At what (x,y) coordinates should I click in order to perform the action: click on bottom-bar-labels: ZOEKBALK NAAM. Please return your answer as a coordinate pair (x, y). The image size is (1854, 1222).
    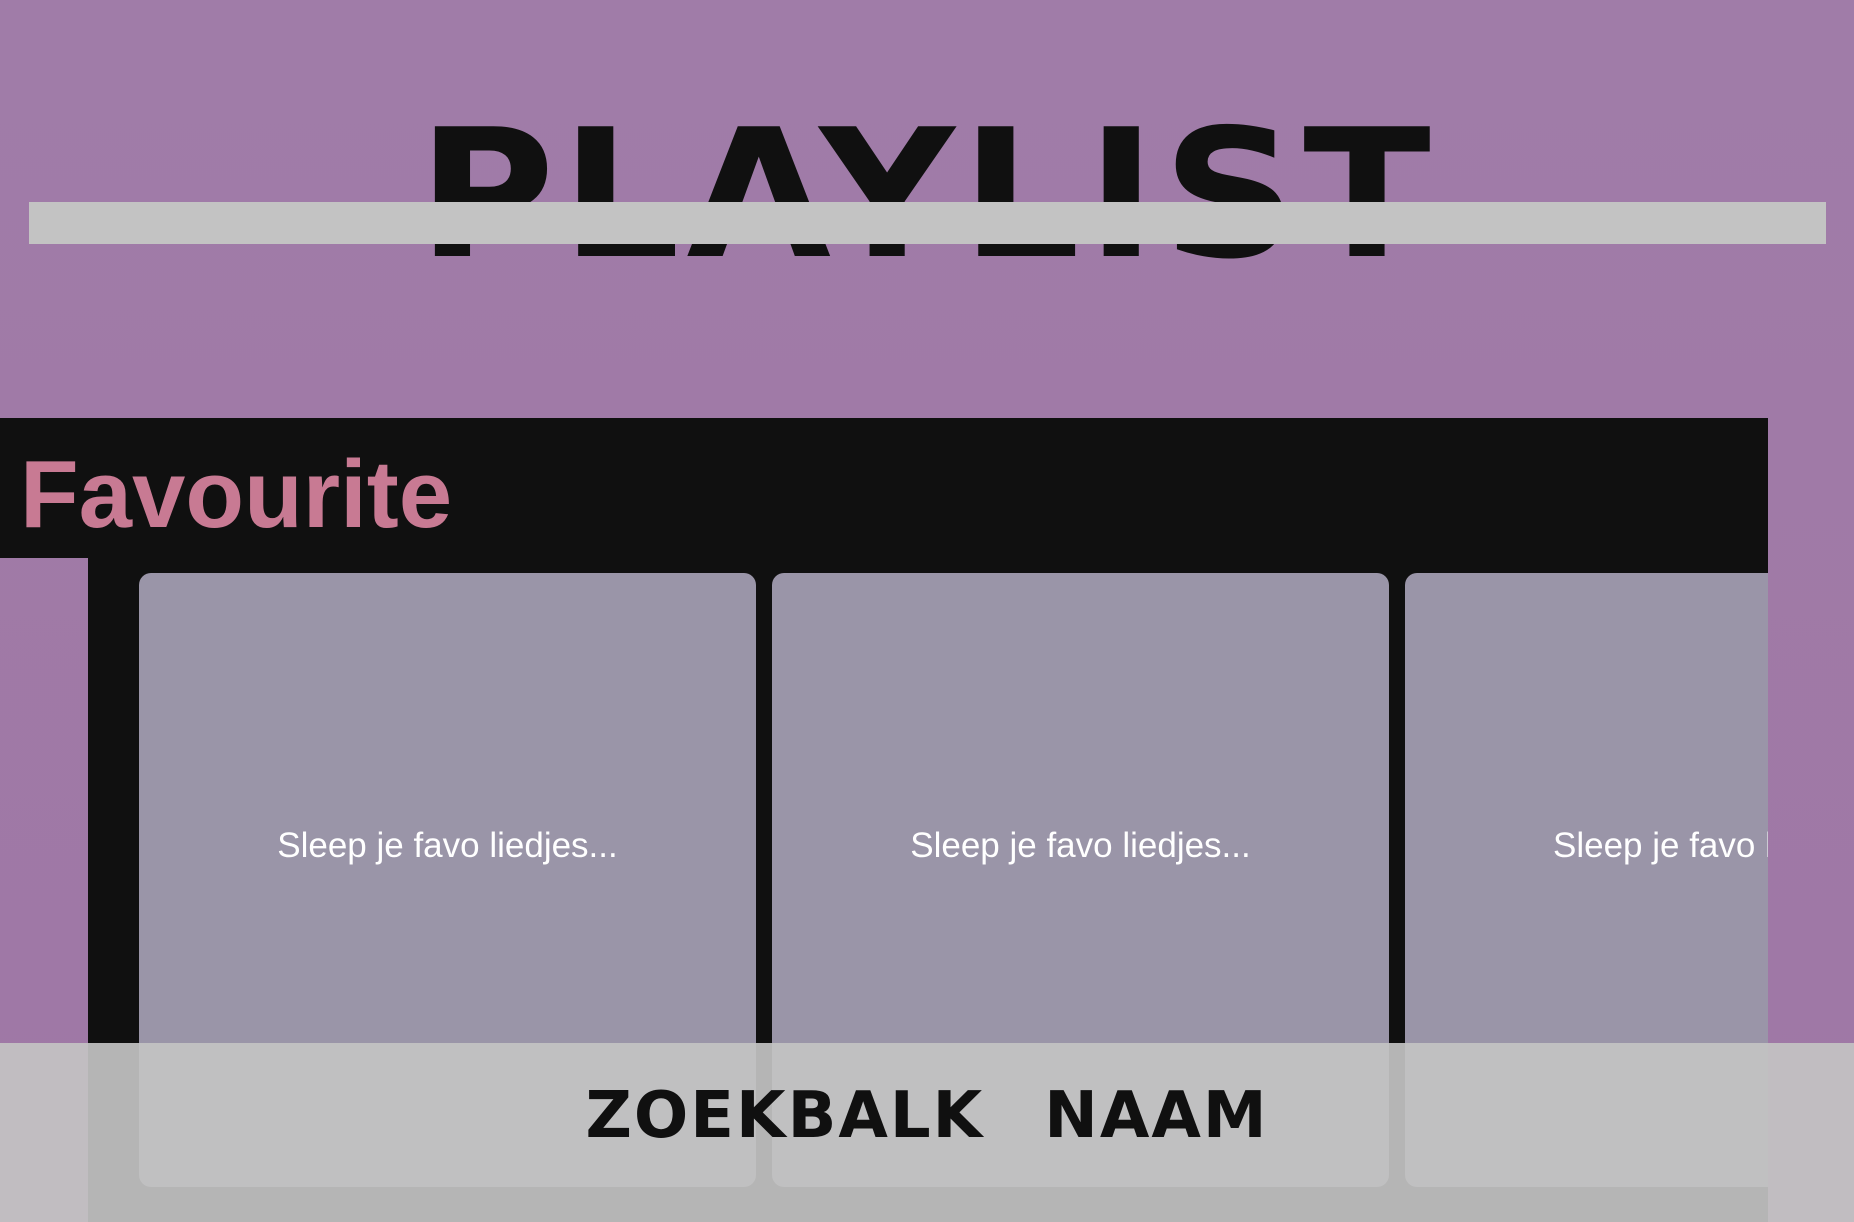
    Looking at the image, I should click on (927, 1116).